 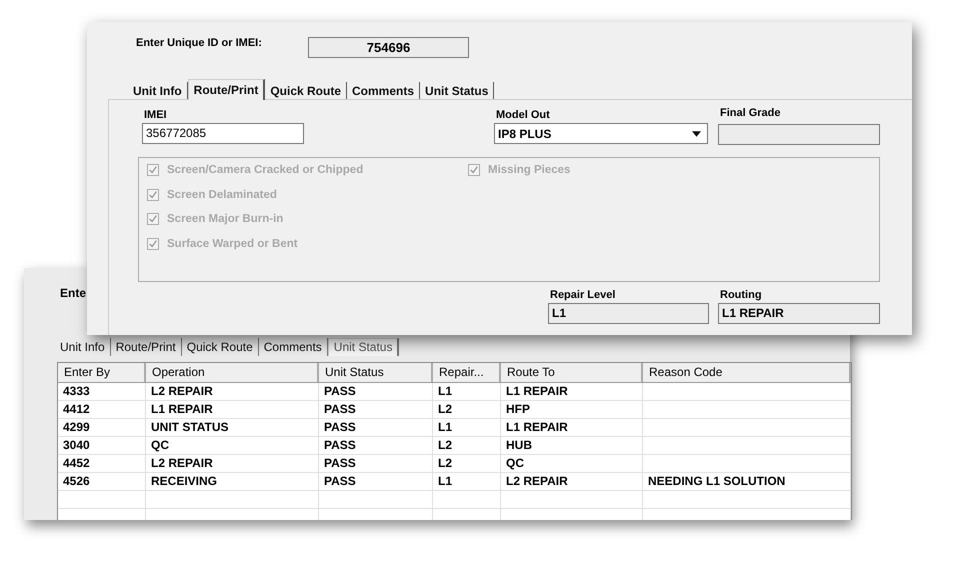 What do you see at coordinates (102, 409) in the screenshot?
I see `table-cell: 4412` at bounding box center [102, 409].